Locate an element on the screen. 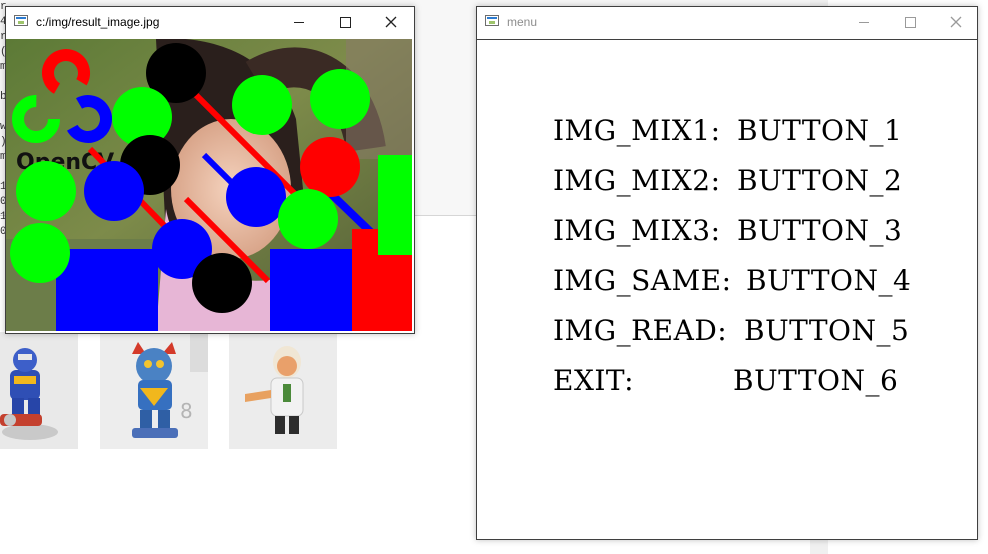  menu-key-img-mix1: IMG_MIX1: is located at coordinates (637, 130).